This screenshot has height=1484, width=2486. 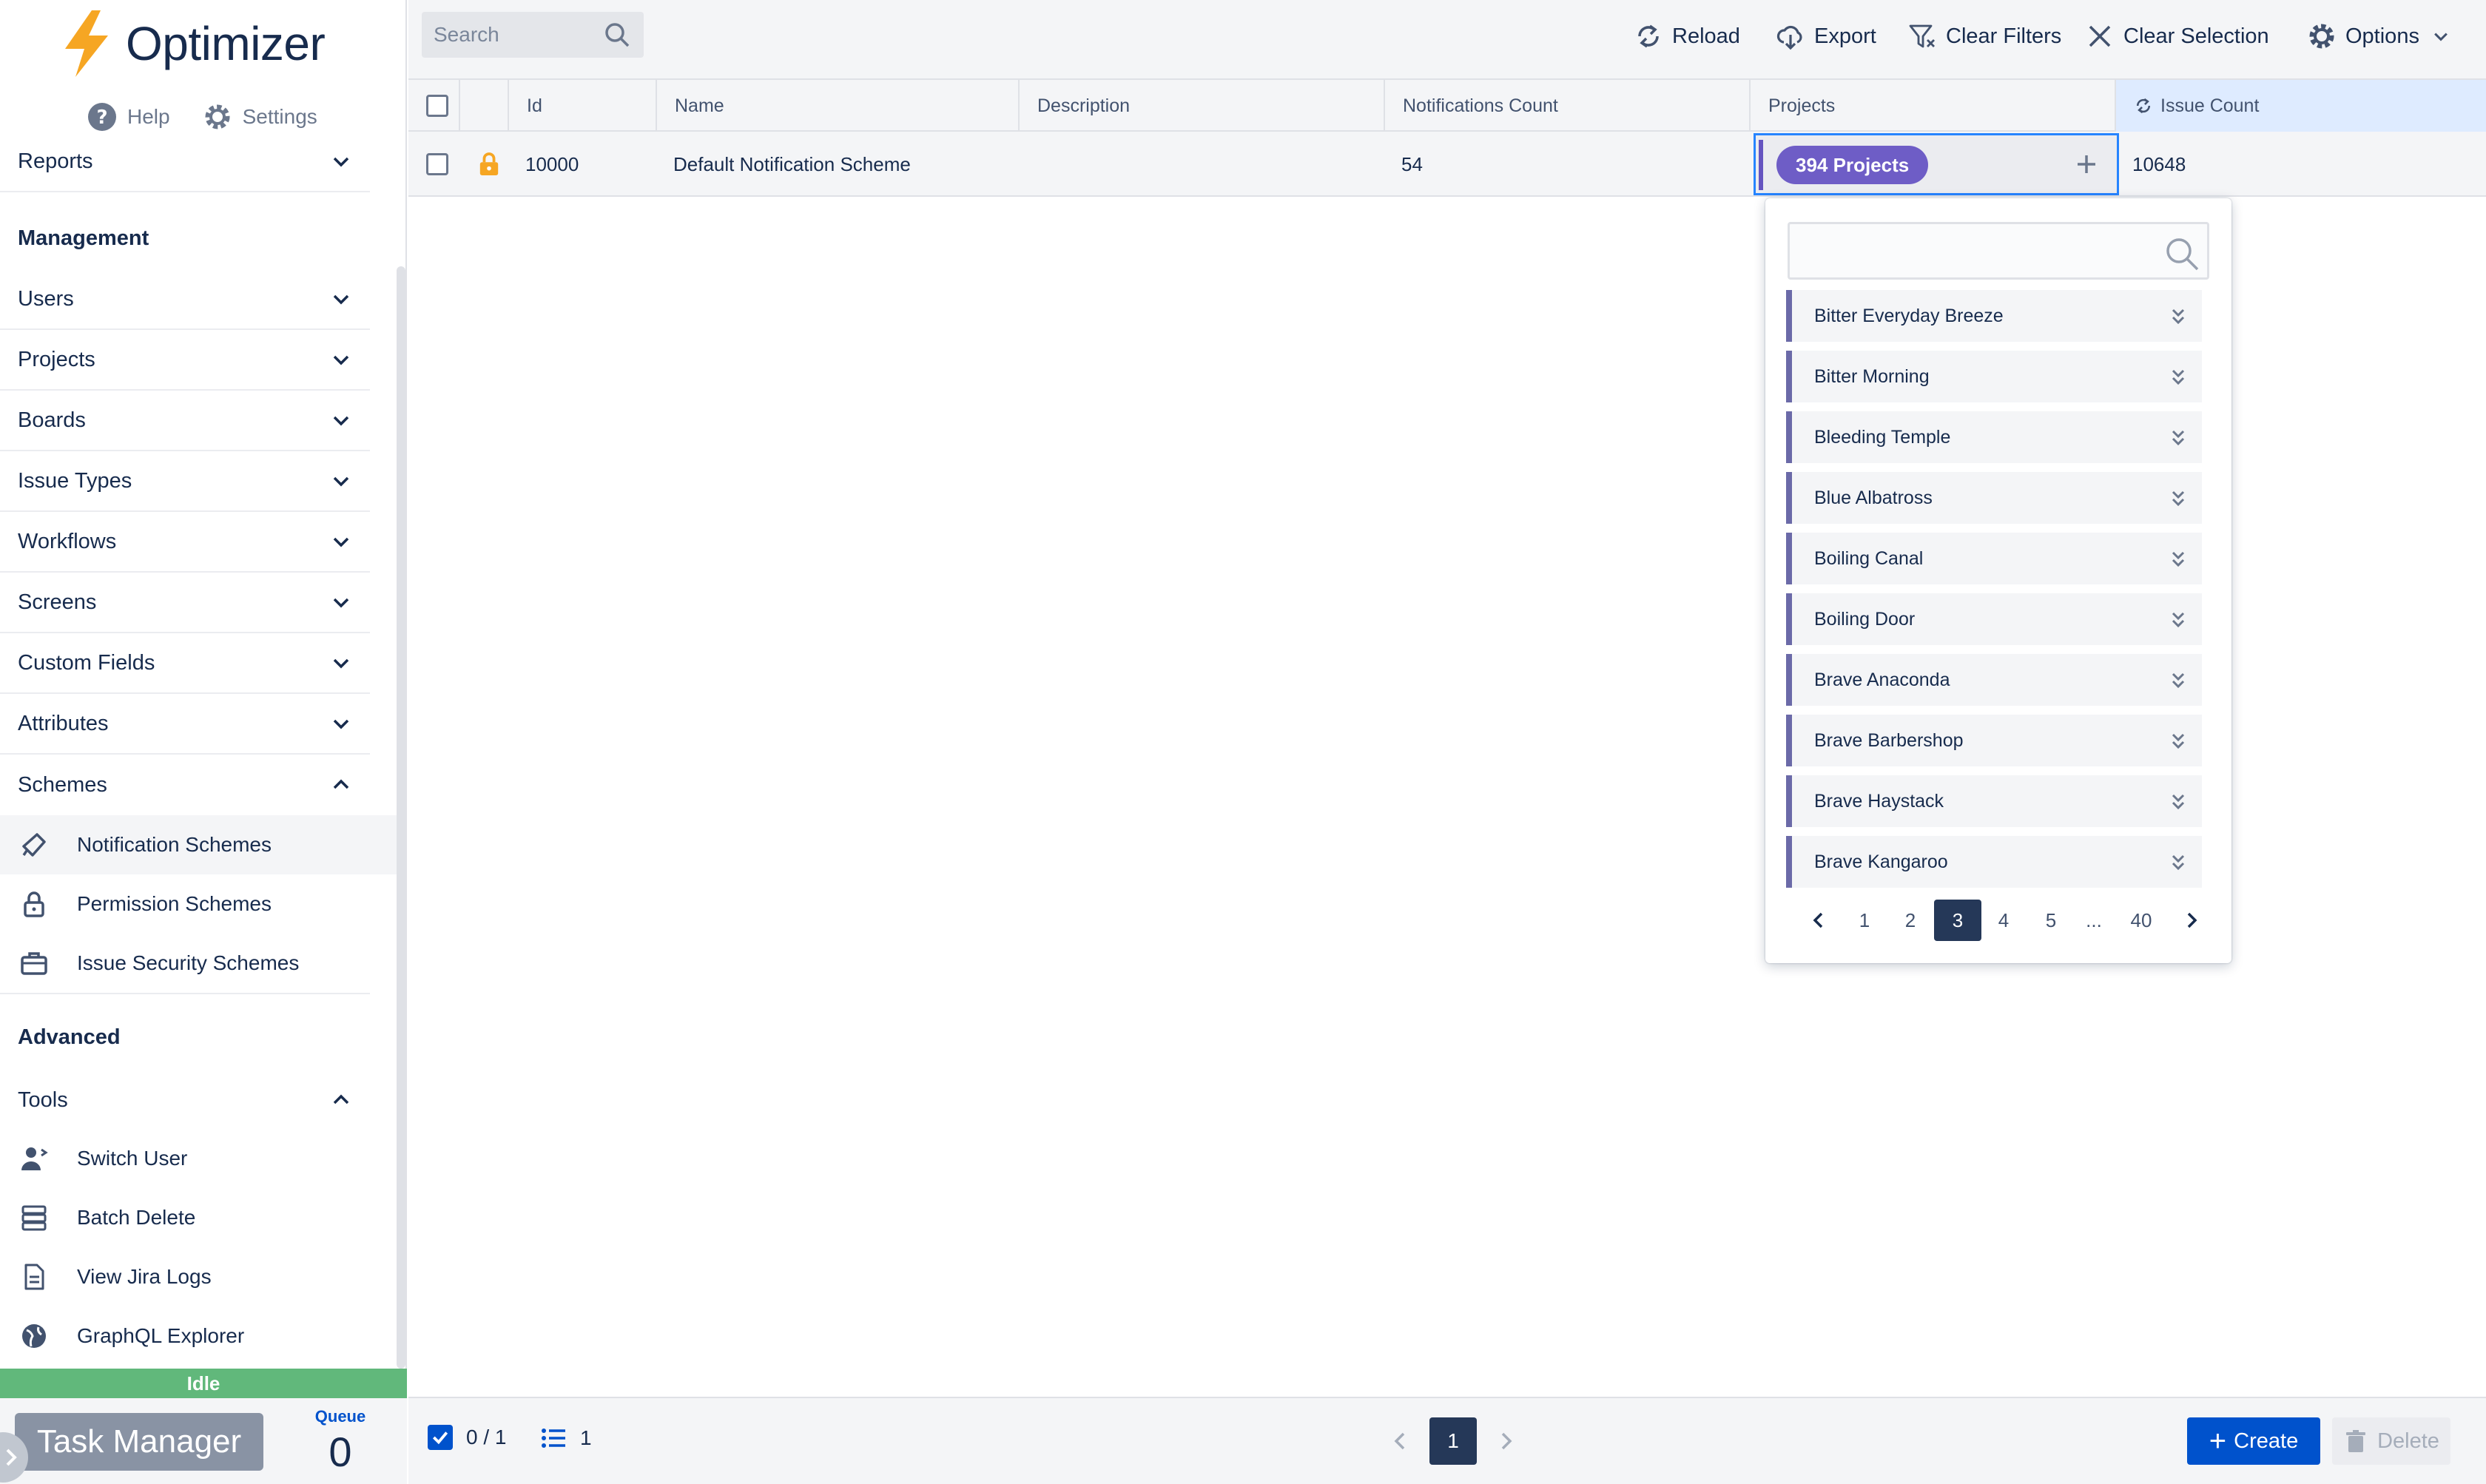 I want to click on select-all-checkbox, so click(x=437, y=106).